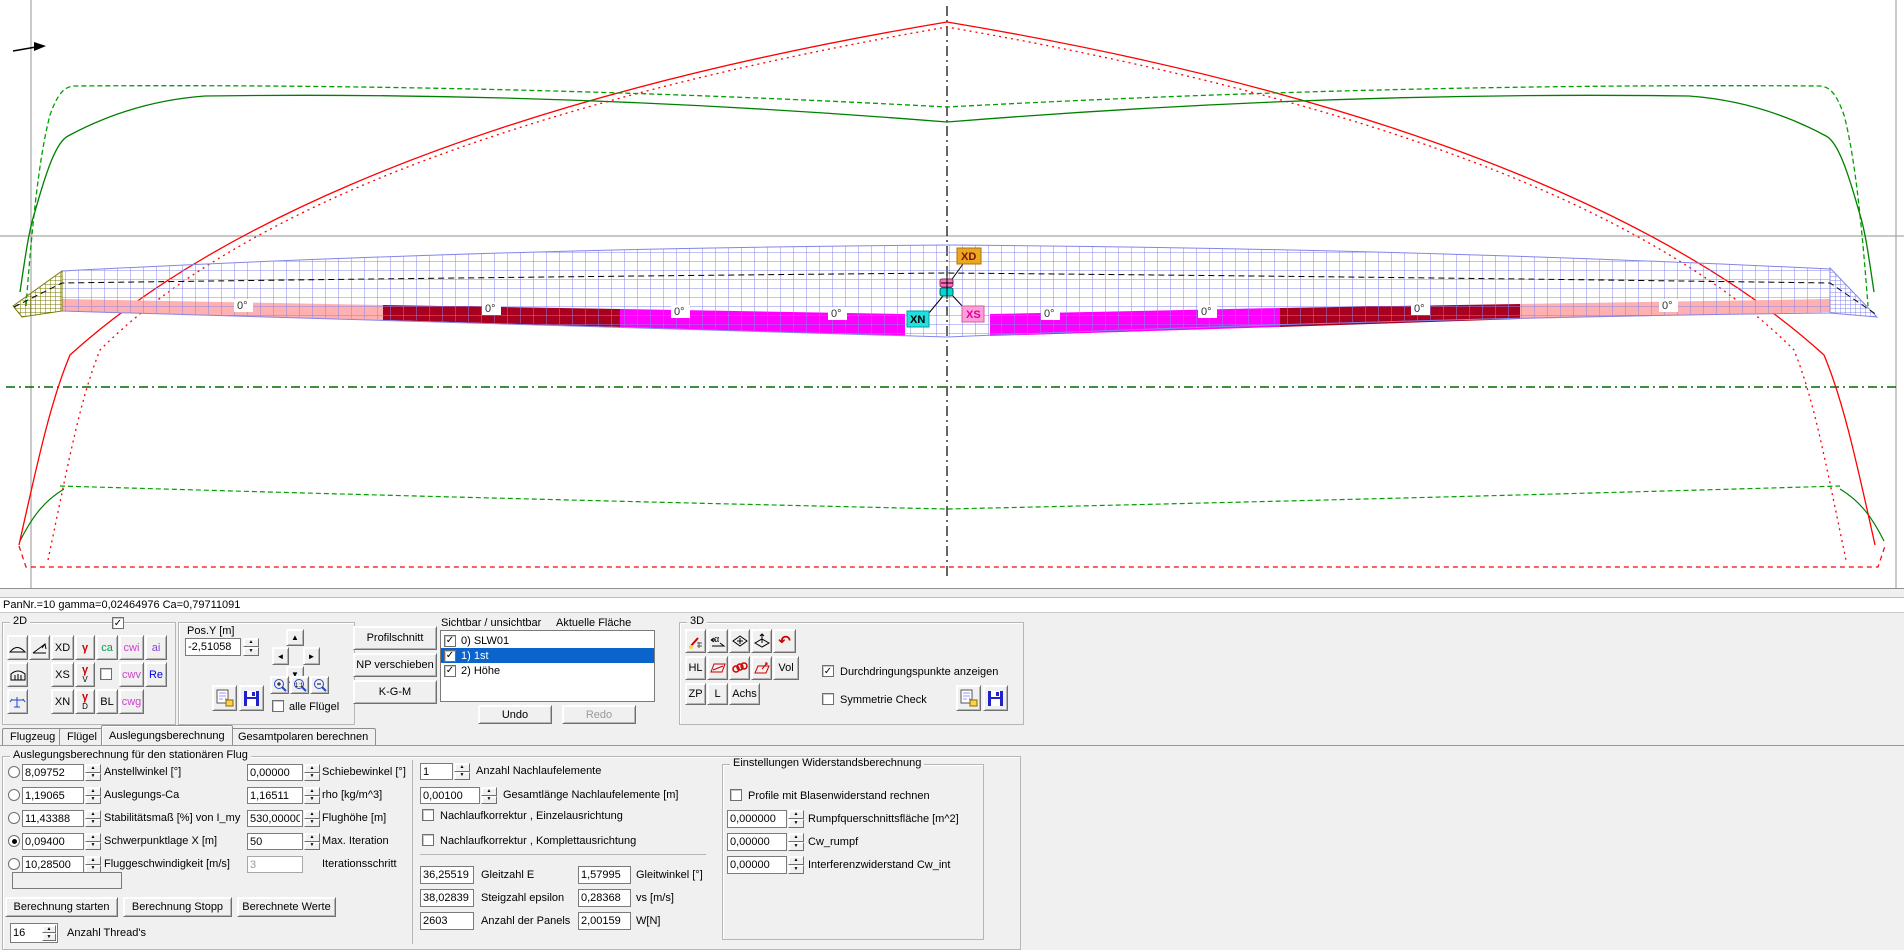  I want to click on cw-rumpf-spinner: ▲ ▼, so click(796, 842).